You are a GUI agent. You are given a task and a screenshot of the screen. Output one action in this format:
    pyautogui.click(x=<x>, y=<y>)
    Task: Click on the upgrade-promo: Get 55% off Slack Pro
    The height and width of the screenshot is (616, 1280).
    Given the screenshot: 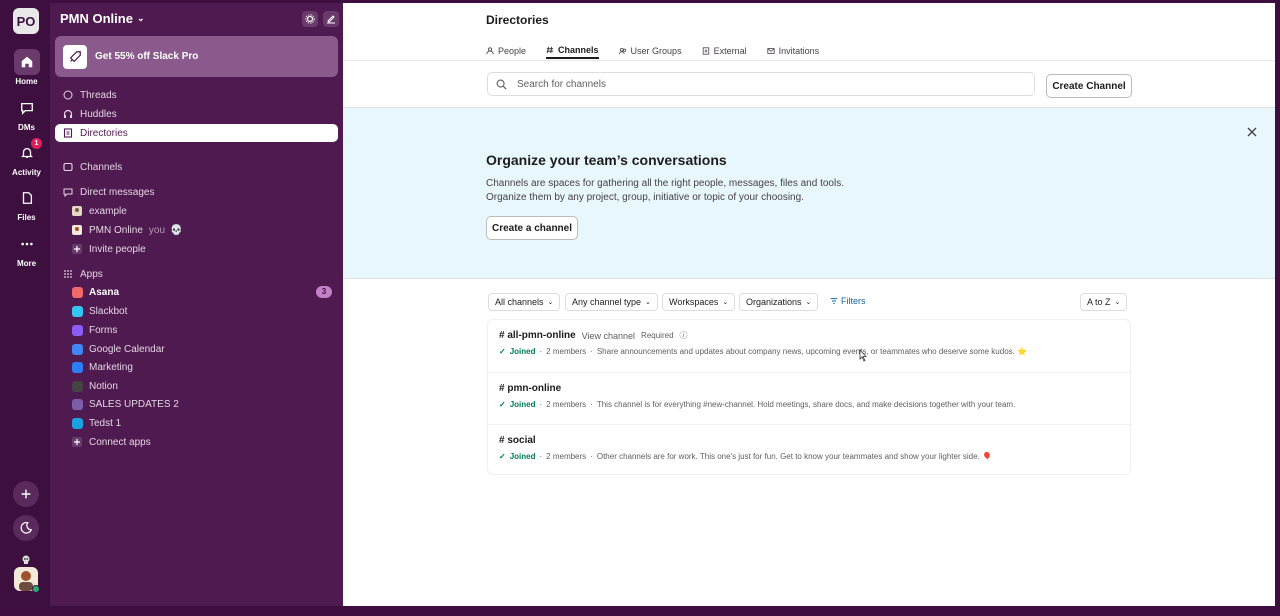 What is the action you would take?
    pyautogui.click(x=196, y=56)
    